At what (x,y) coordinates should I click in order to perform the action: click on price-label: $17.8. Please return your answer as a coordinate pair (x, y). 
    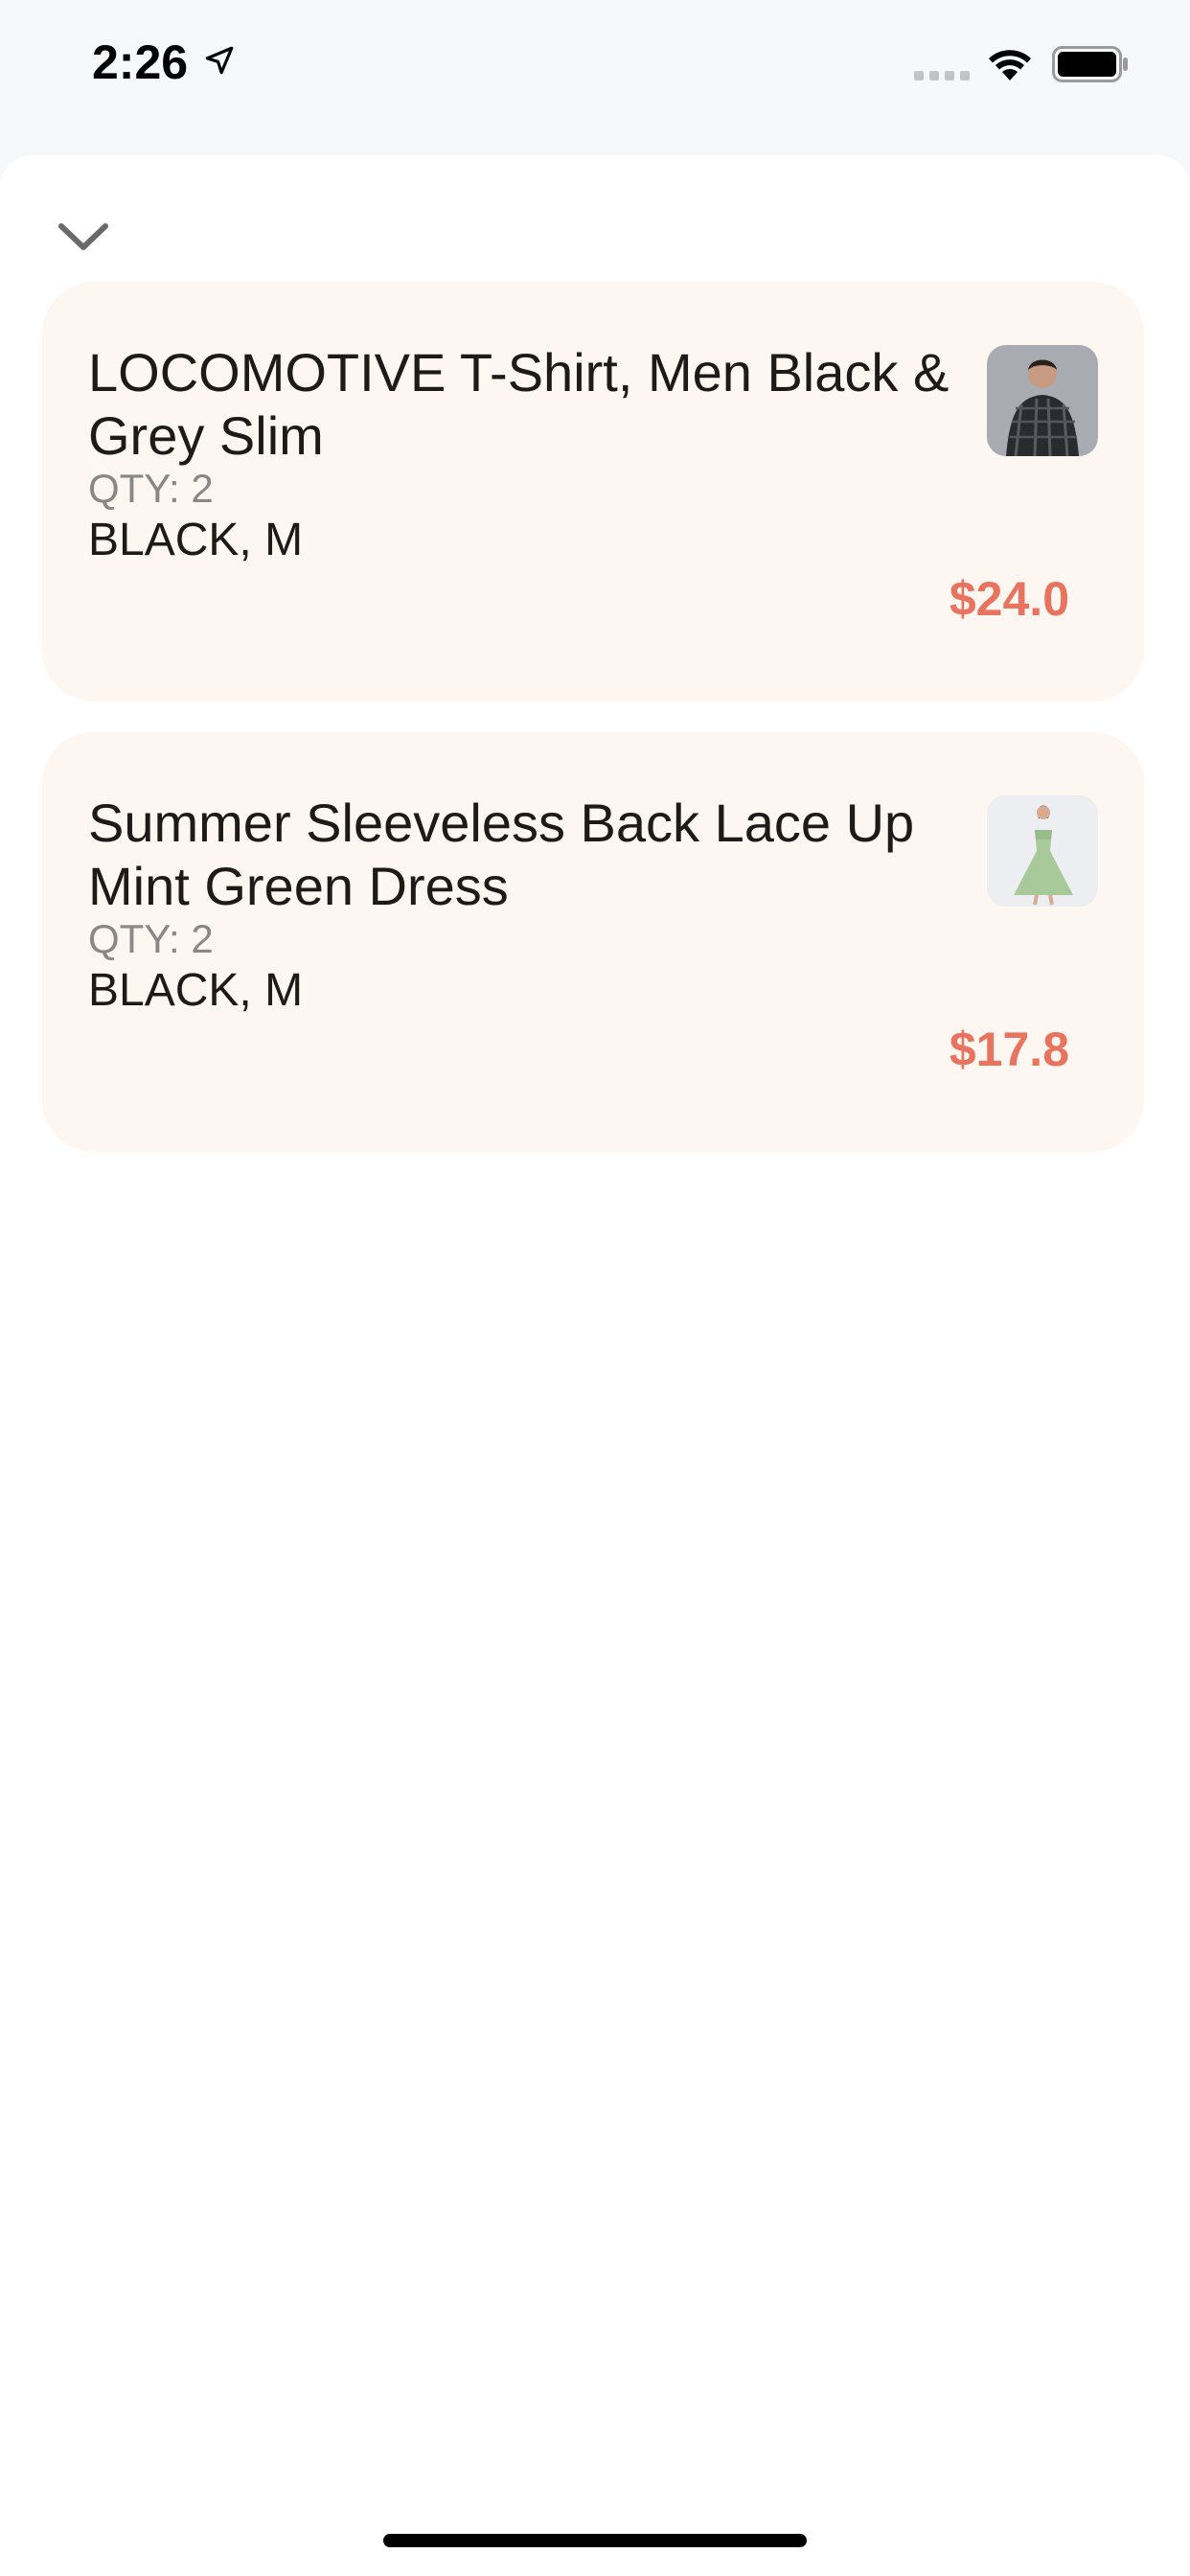
    Looking at the image, I should click on (1009, 1049).